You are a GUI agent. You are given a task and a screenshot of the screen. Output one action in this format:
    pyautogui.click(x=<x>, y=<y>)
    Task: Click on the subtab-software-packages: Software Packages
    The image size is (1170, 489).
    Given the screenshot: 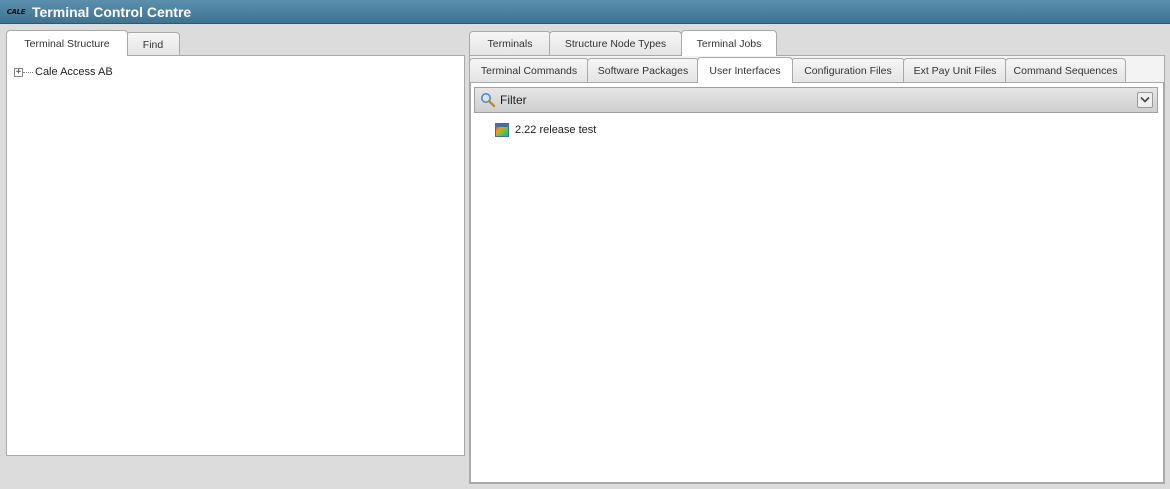 What is the action you would take?
    pyautogui.click(x=643, y=70)
    